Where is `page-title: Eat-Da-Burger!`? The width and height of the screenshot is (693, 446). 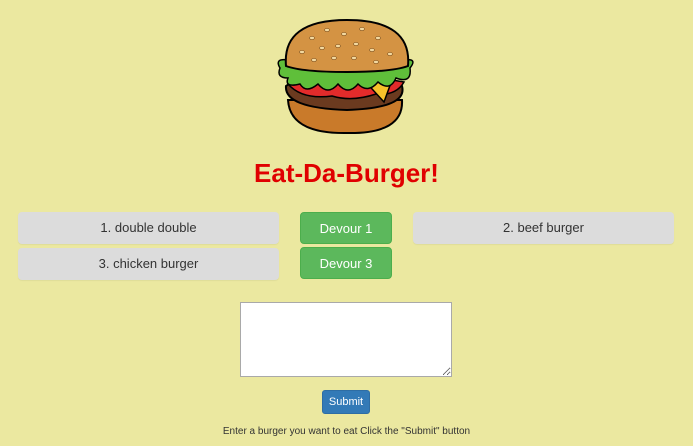
page-title: Eat-Da-Burger! is located at coordinates (346, 173).